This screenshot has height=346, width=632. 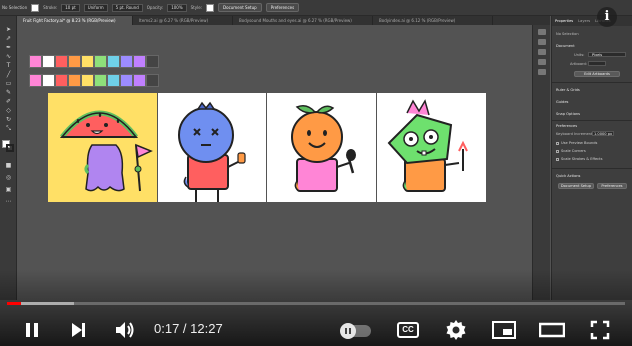 I want to click on scale-corners-checkbox: Scale Corners, so click(x=571, y=151).